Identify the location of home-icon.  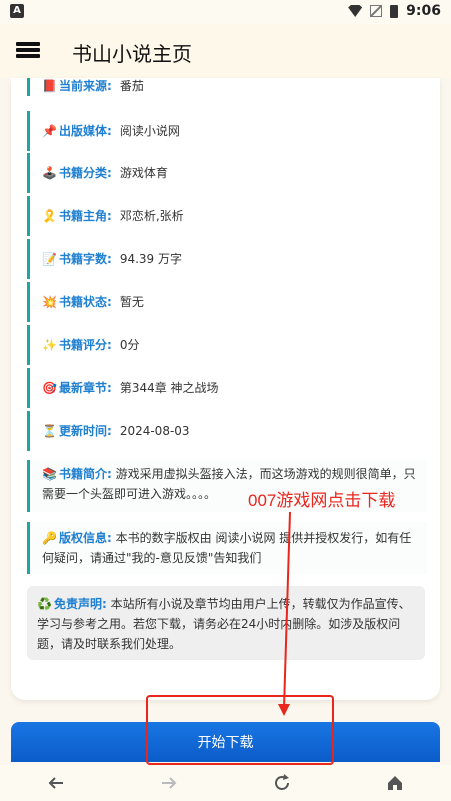
(395, 783).